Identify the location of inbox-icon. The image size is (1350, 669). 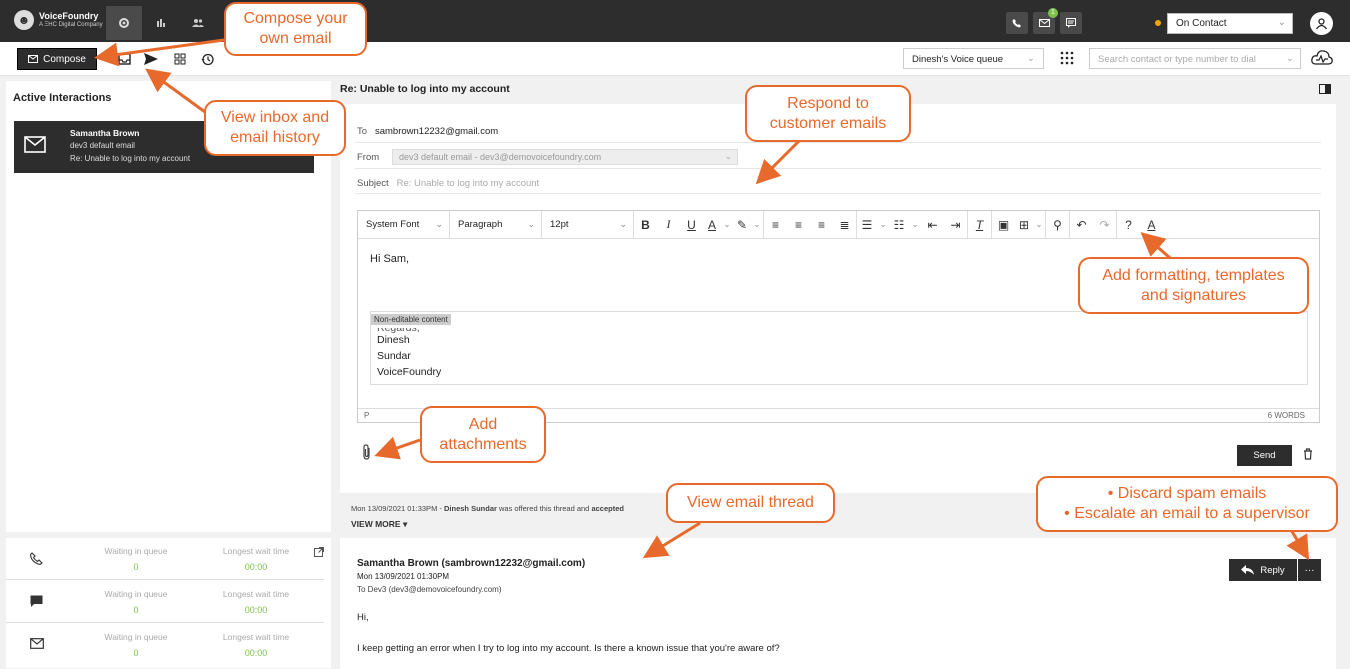
(124, 59).